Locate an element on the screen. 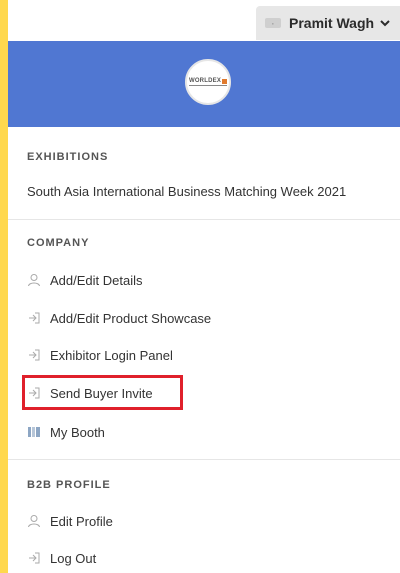  menu-item-label: My Booth is located at coordinates (77, 432).